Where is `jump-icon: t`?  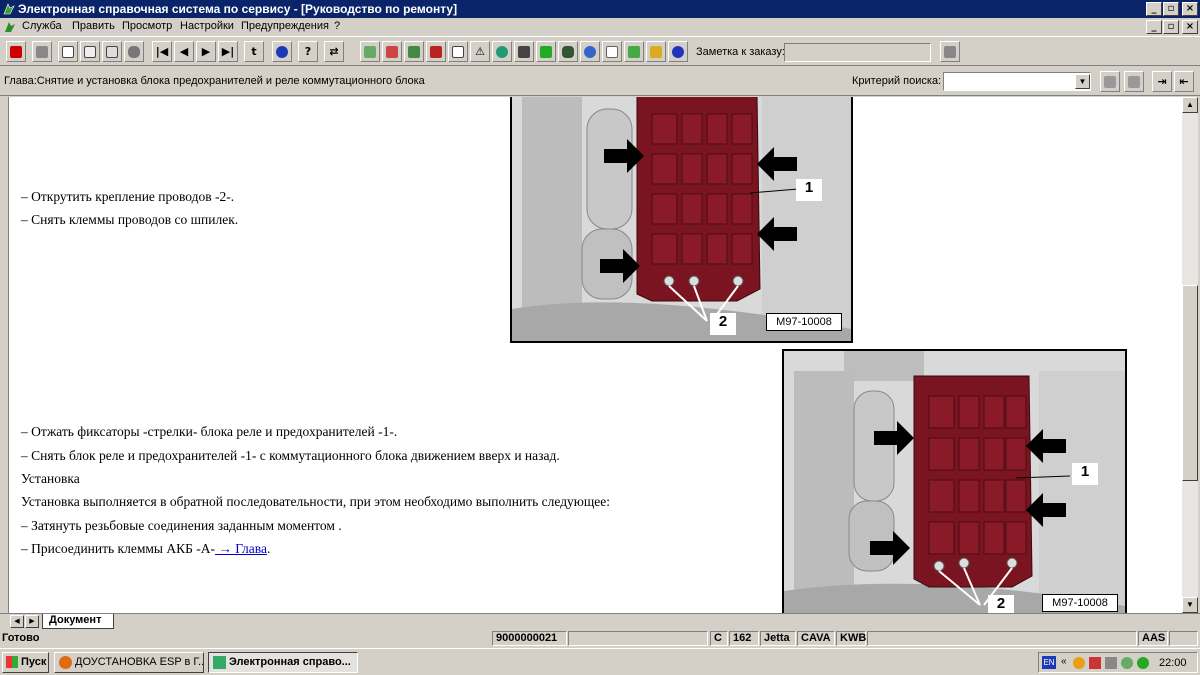
jump-icon: t is located at coordinates (254, 51).